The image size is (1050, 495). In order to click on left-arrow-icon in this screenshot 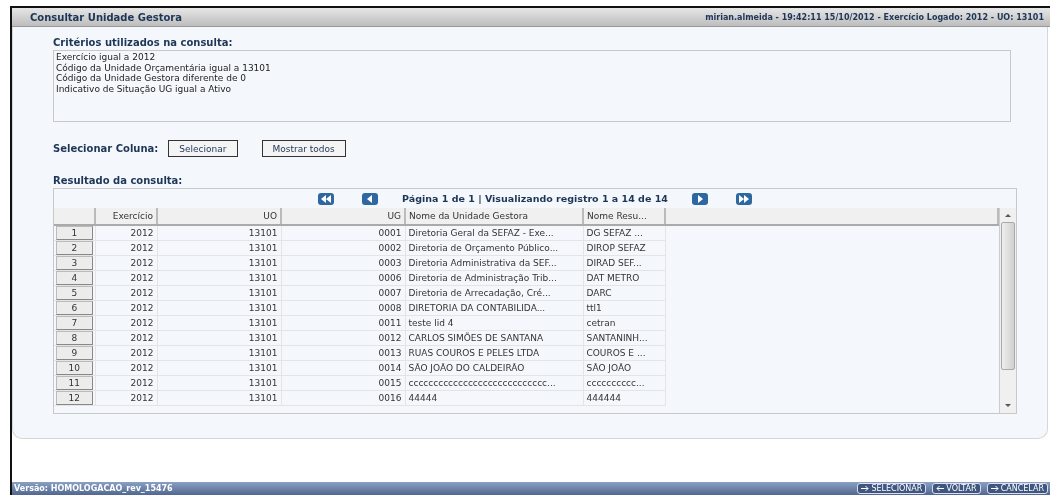, I will do `click(940, 488)`.